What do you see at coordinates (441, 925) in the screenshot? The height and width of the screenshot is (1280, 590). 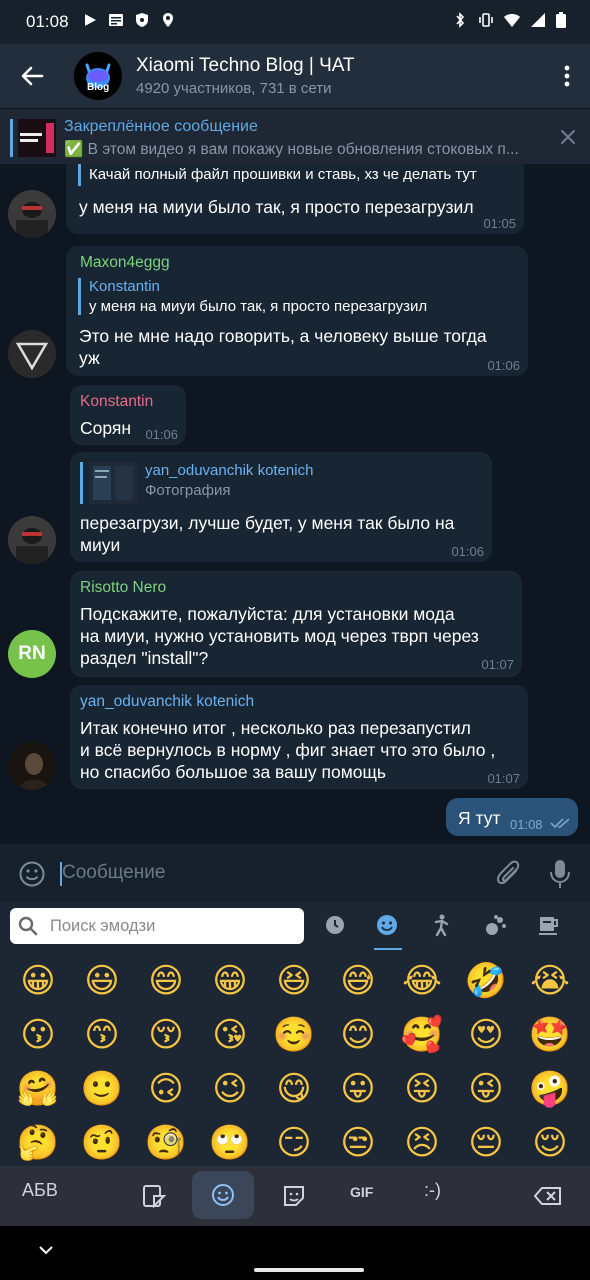 I see `people-activity-icon` at bounding box center [441, 925].